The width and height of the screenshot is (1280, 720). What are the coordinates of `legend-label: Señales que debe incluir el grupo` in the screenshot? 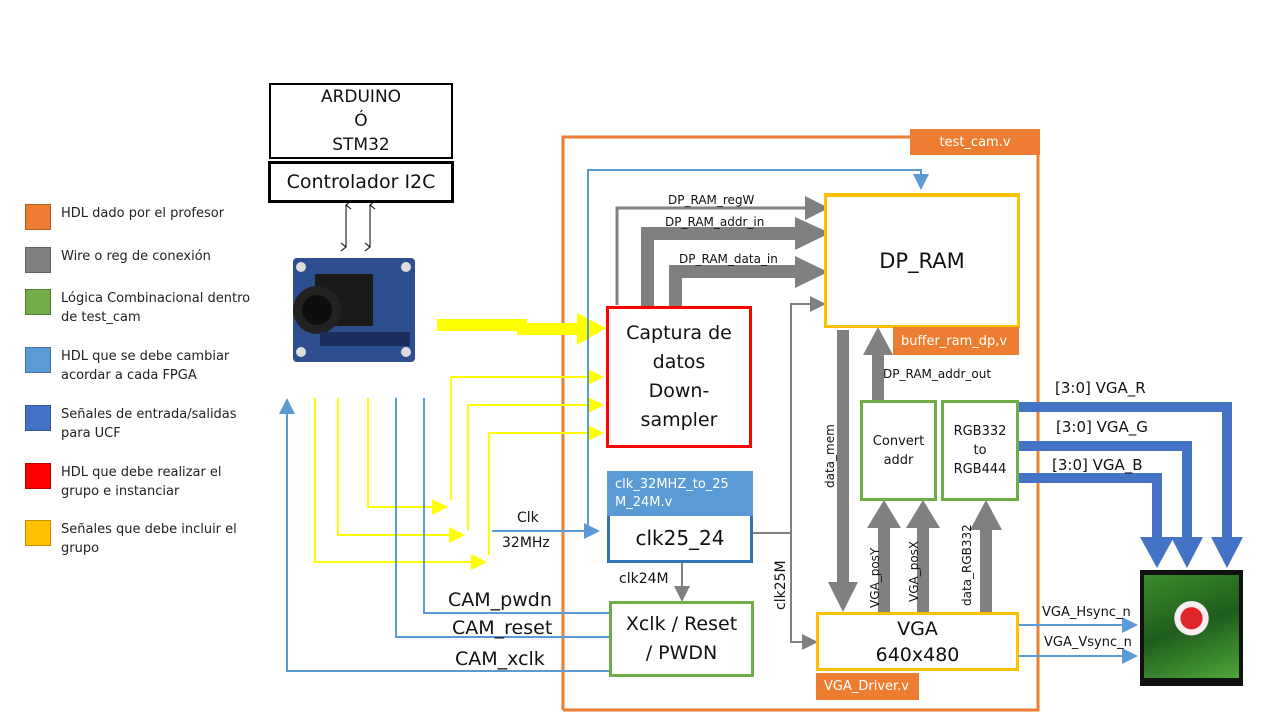 It's located at (149, 539).